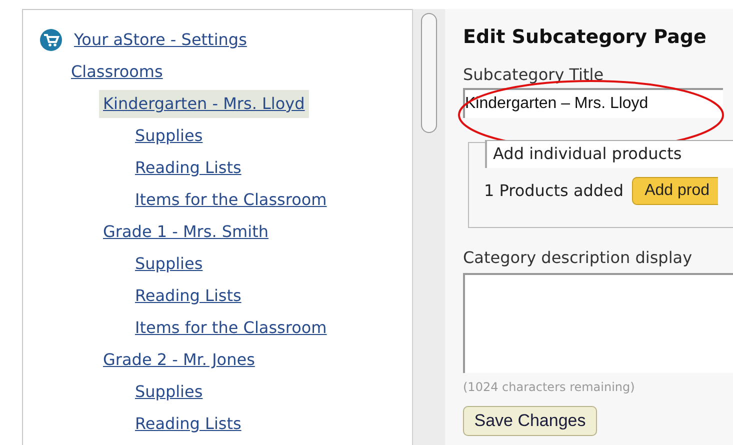  Describe the element at coordinates (549, 387) in the screenshot. I see `characters-remaining: (1024 characters remaining)` at that location.